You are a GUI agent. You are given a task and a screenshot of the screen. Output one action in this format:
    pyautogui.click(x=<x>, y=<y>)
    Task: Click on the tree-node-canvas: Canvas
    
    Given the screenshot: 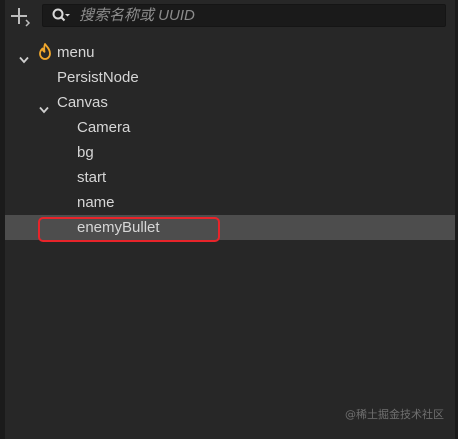 What is the action you would take?
    pyautogui.click(x=230, y=102)
    